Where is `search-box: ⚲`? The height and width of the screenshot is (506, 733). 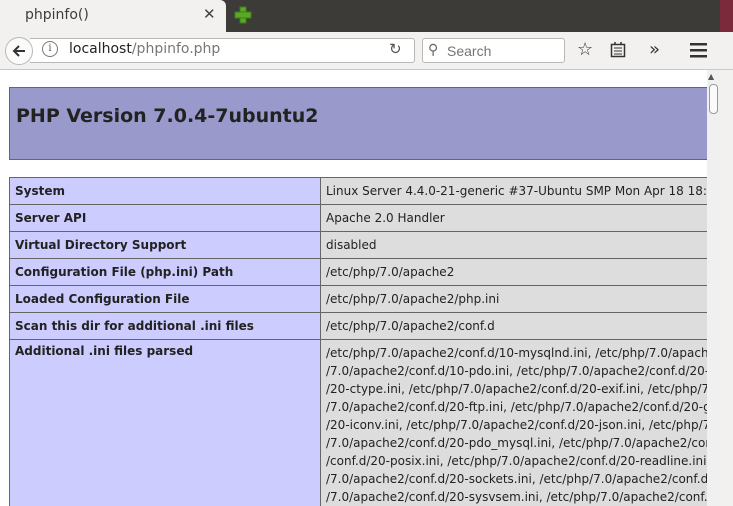 search-box: ⚲ is located at coordinates (493, 50).